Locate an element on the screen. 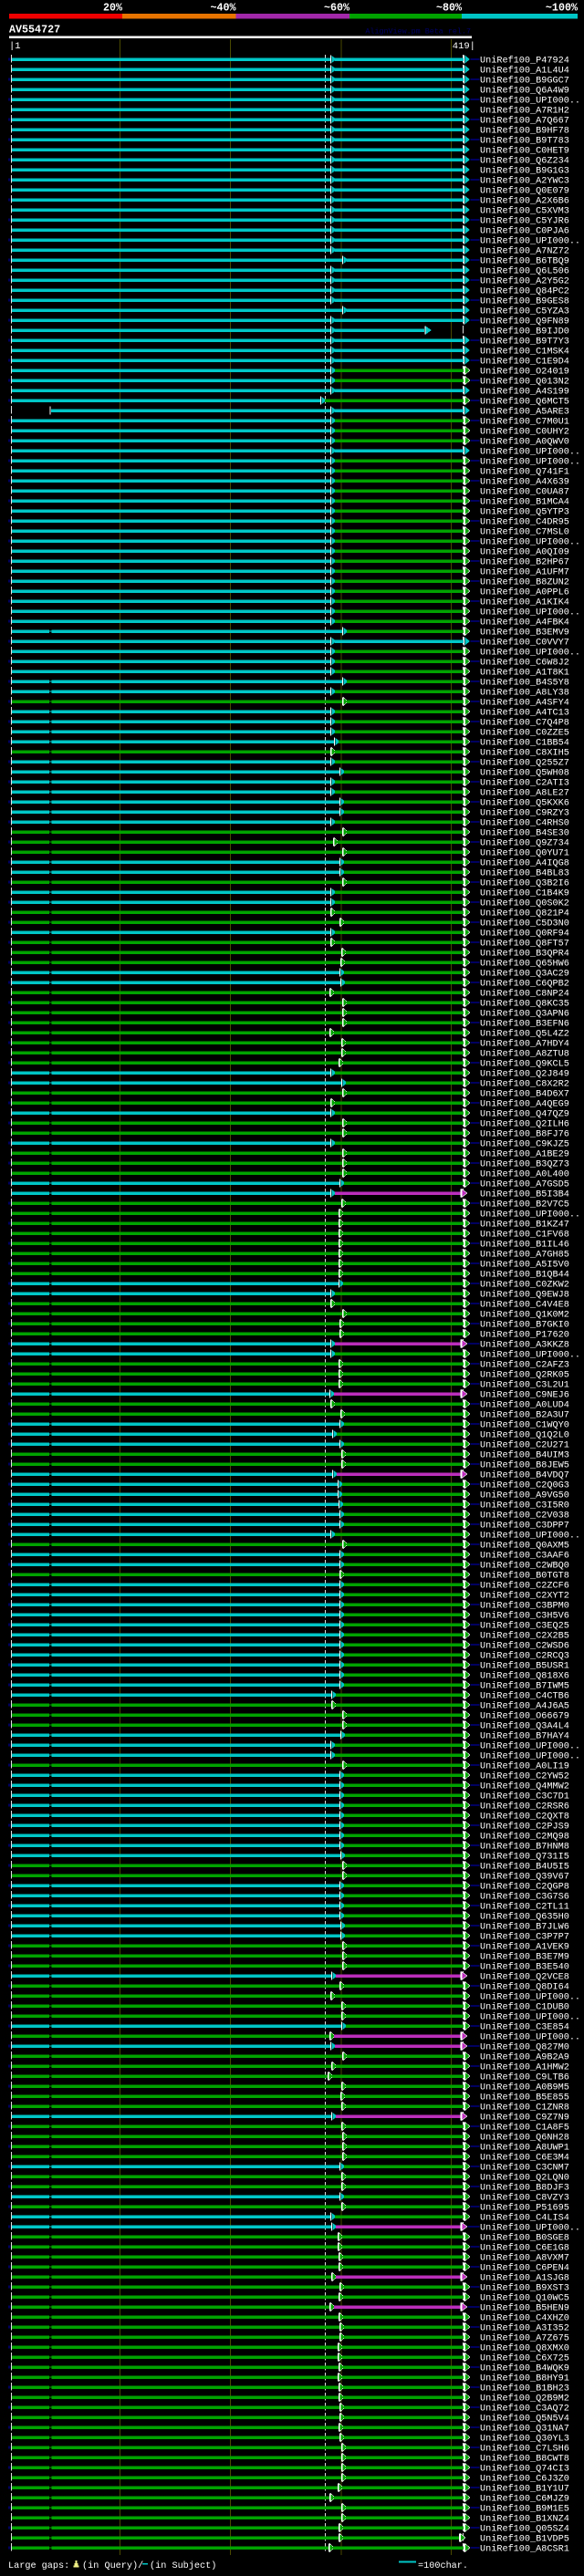  svg-text: UniRef100_C3BPM0 is located at coordinates (524, 1607).